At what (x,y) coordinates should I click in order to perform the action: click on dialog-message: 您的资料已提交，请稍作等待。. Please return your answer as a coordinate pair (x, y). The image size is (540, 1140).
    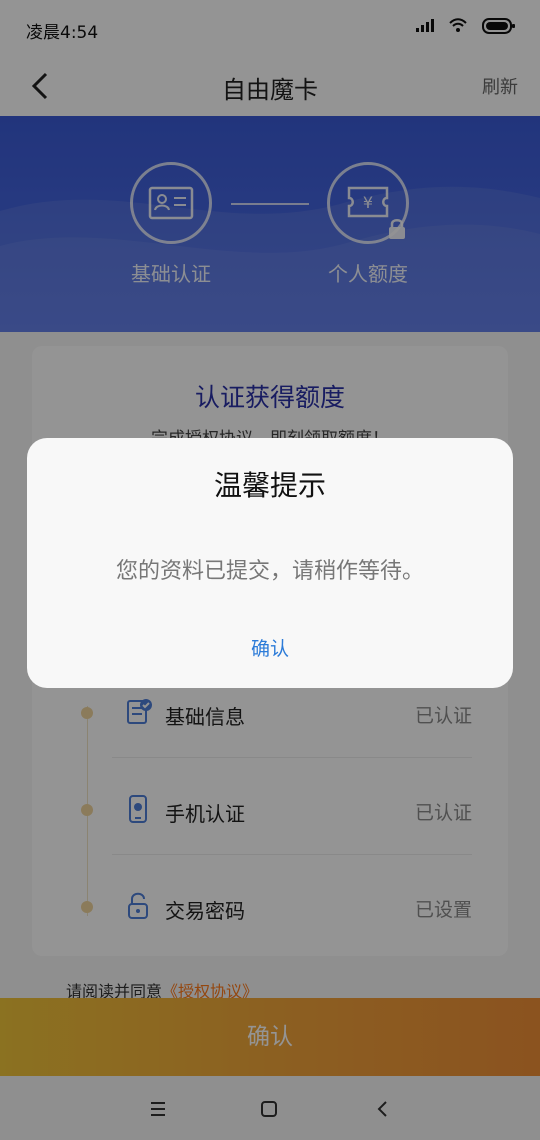
    Looking at the image, I should click on (269, 571).